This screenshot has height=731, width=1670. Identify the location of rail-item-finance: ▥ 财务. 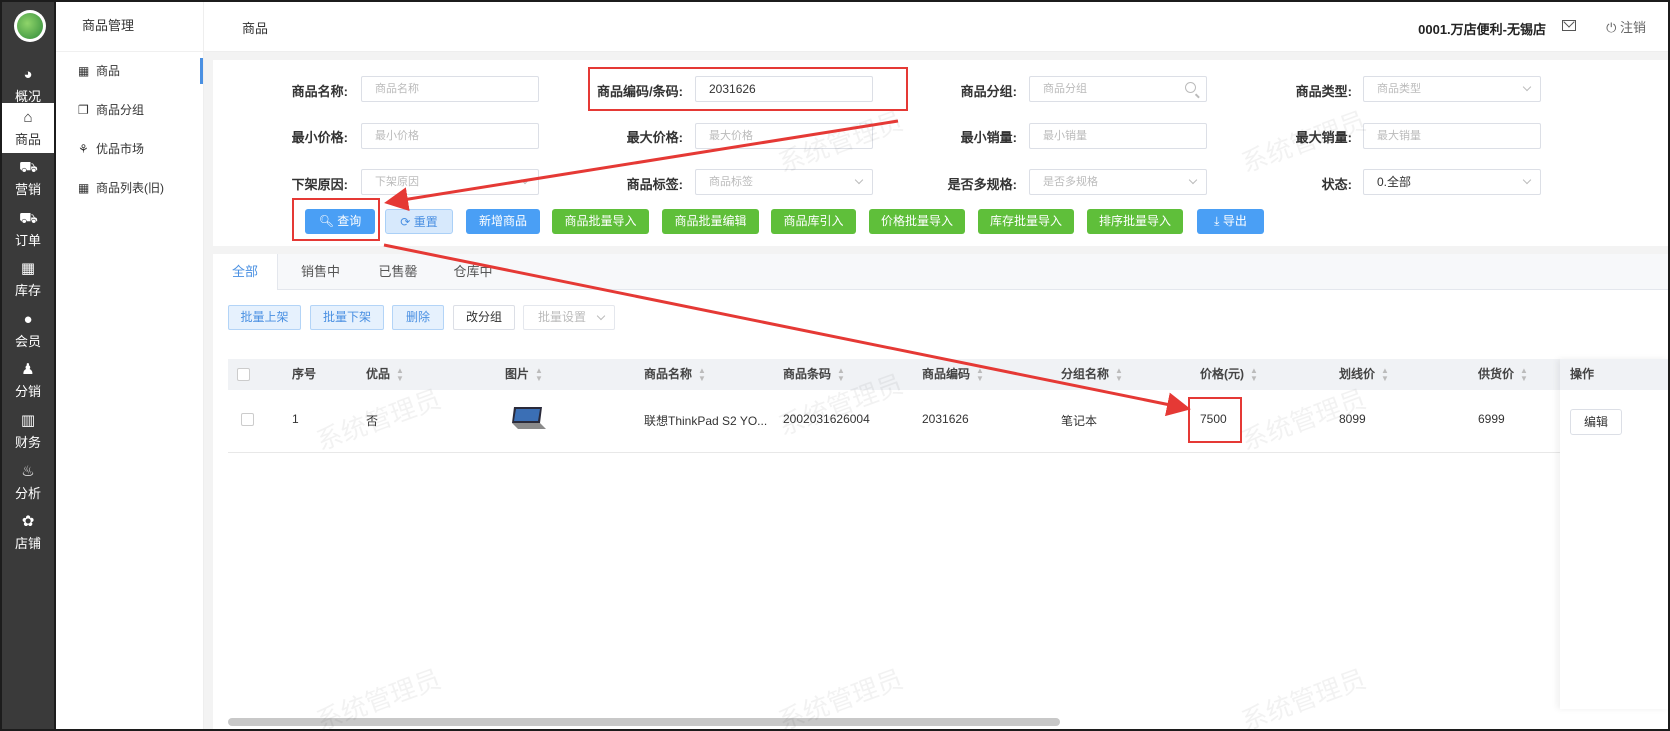
(28, 431).